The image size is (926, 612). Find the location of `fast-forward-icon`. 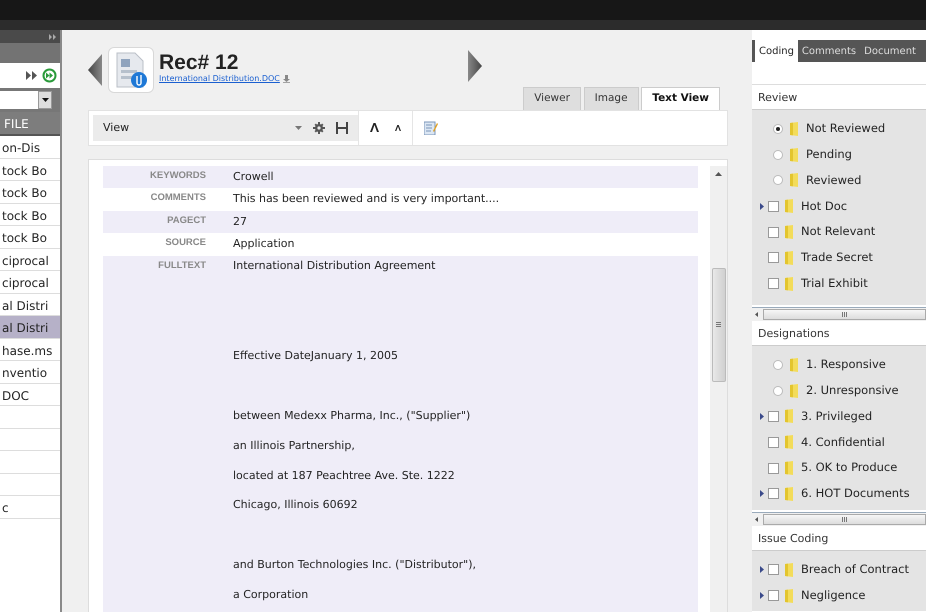

fast-forward-icon is located at coordinates (31, 75).